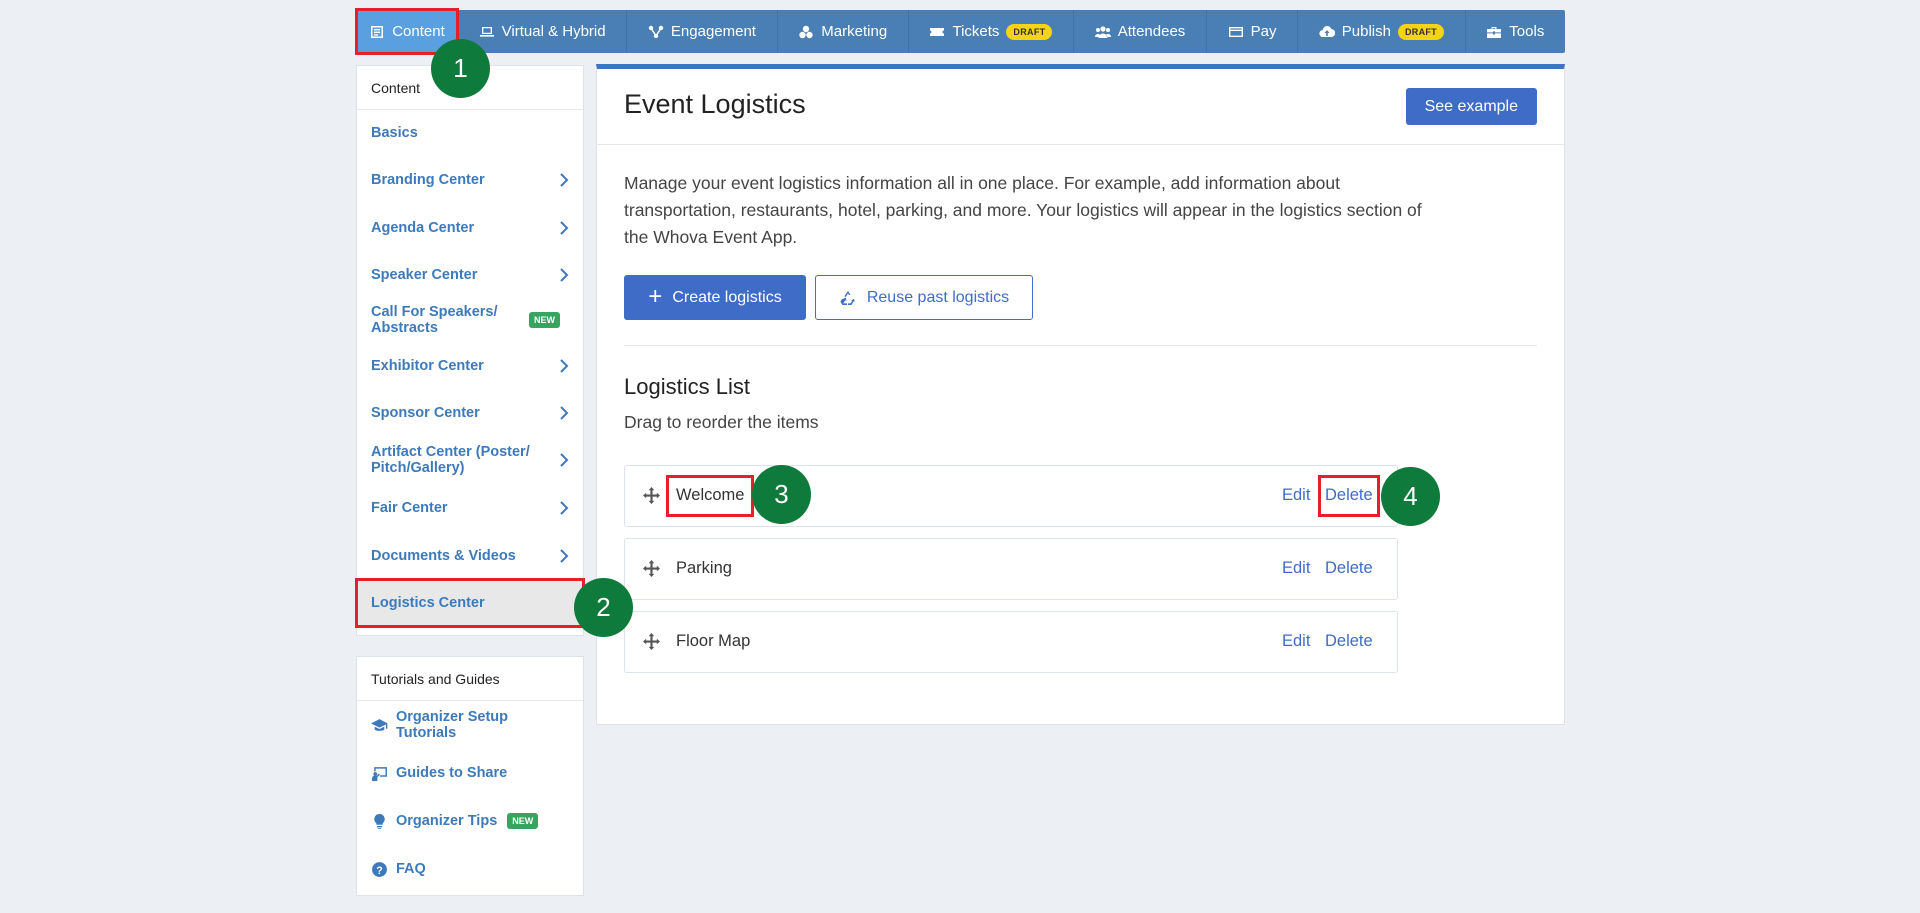 Image resolution: width=1920 pixels, height=913 pixels. I want to click on guide-item-faq: ? FAQ, so click(470, 869).